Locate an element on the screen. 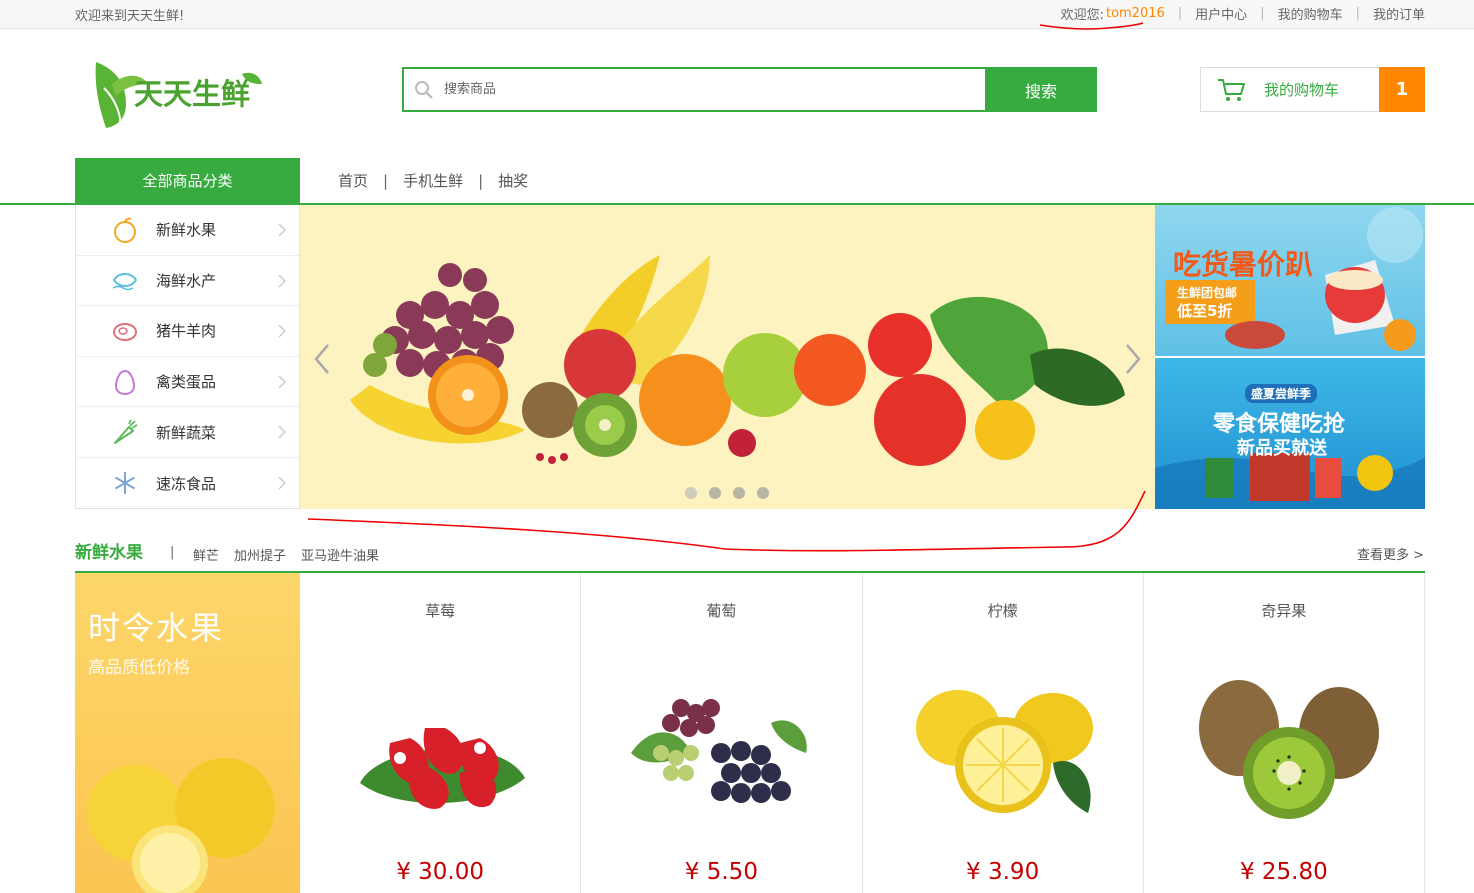  nav-home: 首页 is located at coordinates (353, 180).